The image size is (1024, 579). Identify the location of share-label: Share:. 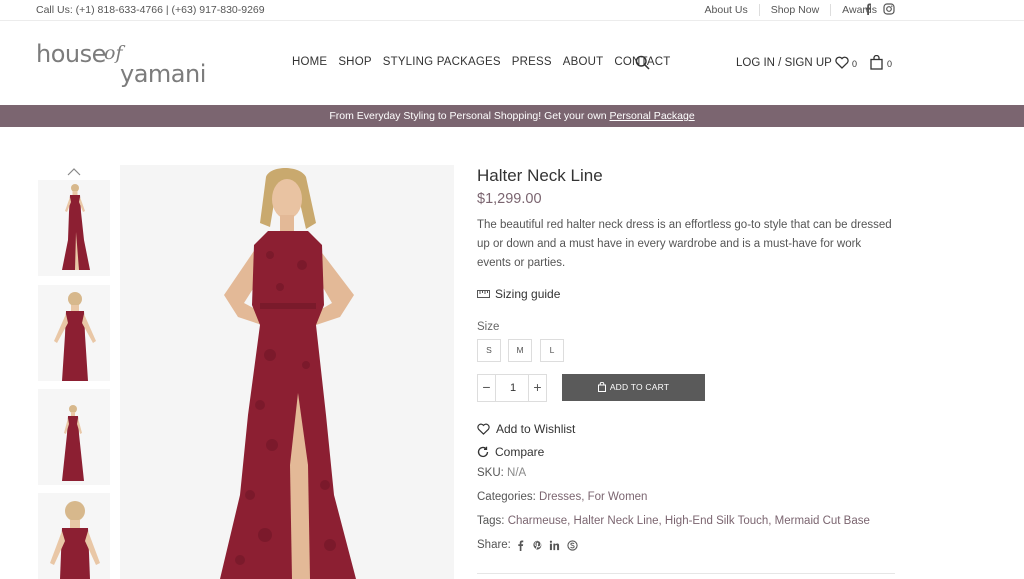
(494, 545).